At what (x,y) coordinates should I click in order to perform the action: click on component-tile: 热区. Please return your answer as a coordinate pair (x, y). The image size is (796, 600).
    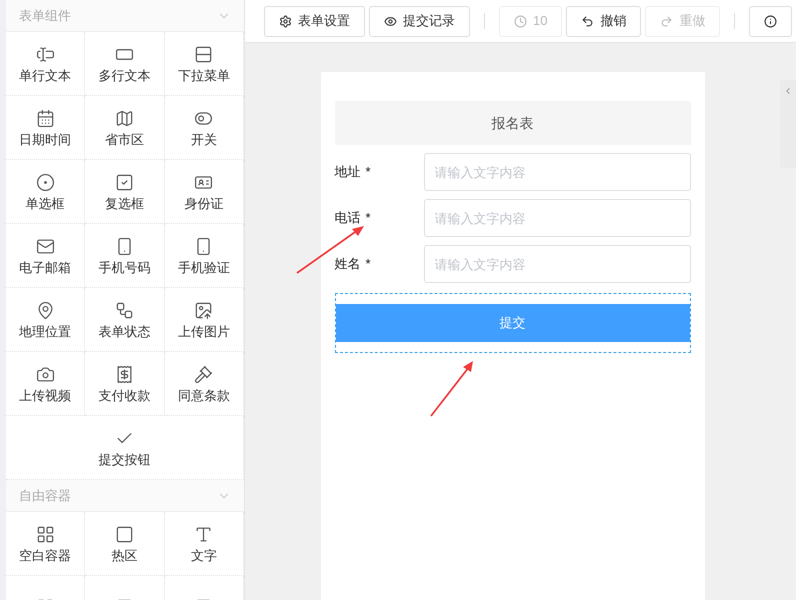
    Looking at the image, I should click on (125, 544).